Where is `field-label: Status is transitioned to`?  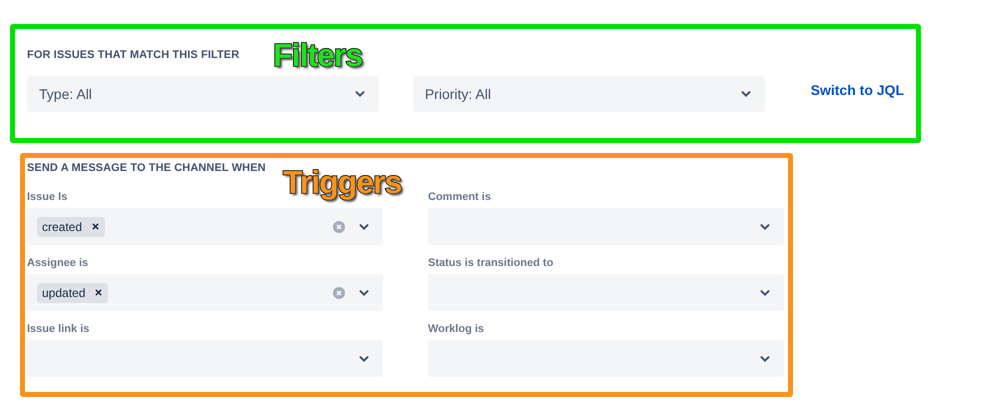
field-label: Status is transitioned to is located at coordinates (491, 263).